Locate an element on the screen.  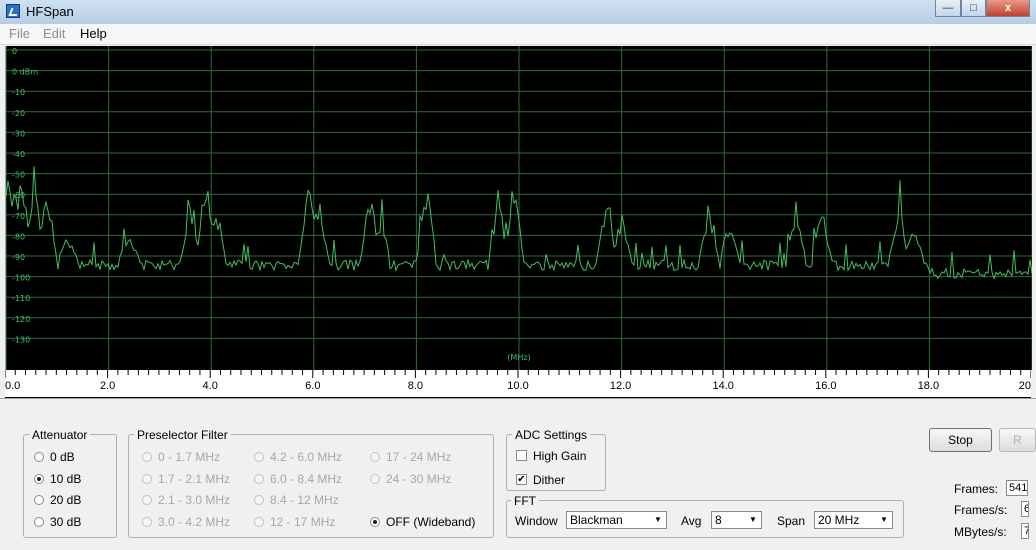
preselector-option-0-2-label: 2.1 - 3.0 MHz is located at coordinates (194, 500).